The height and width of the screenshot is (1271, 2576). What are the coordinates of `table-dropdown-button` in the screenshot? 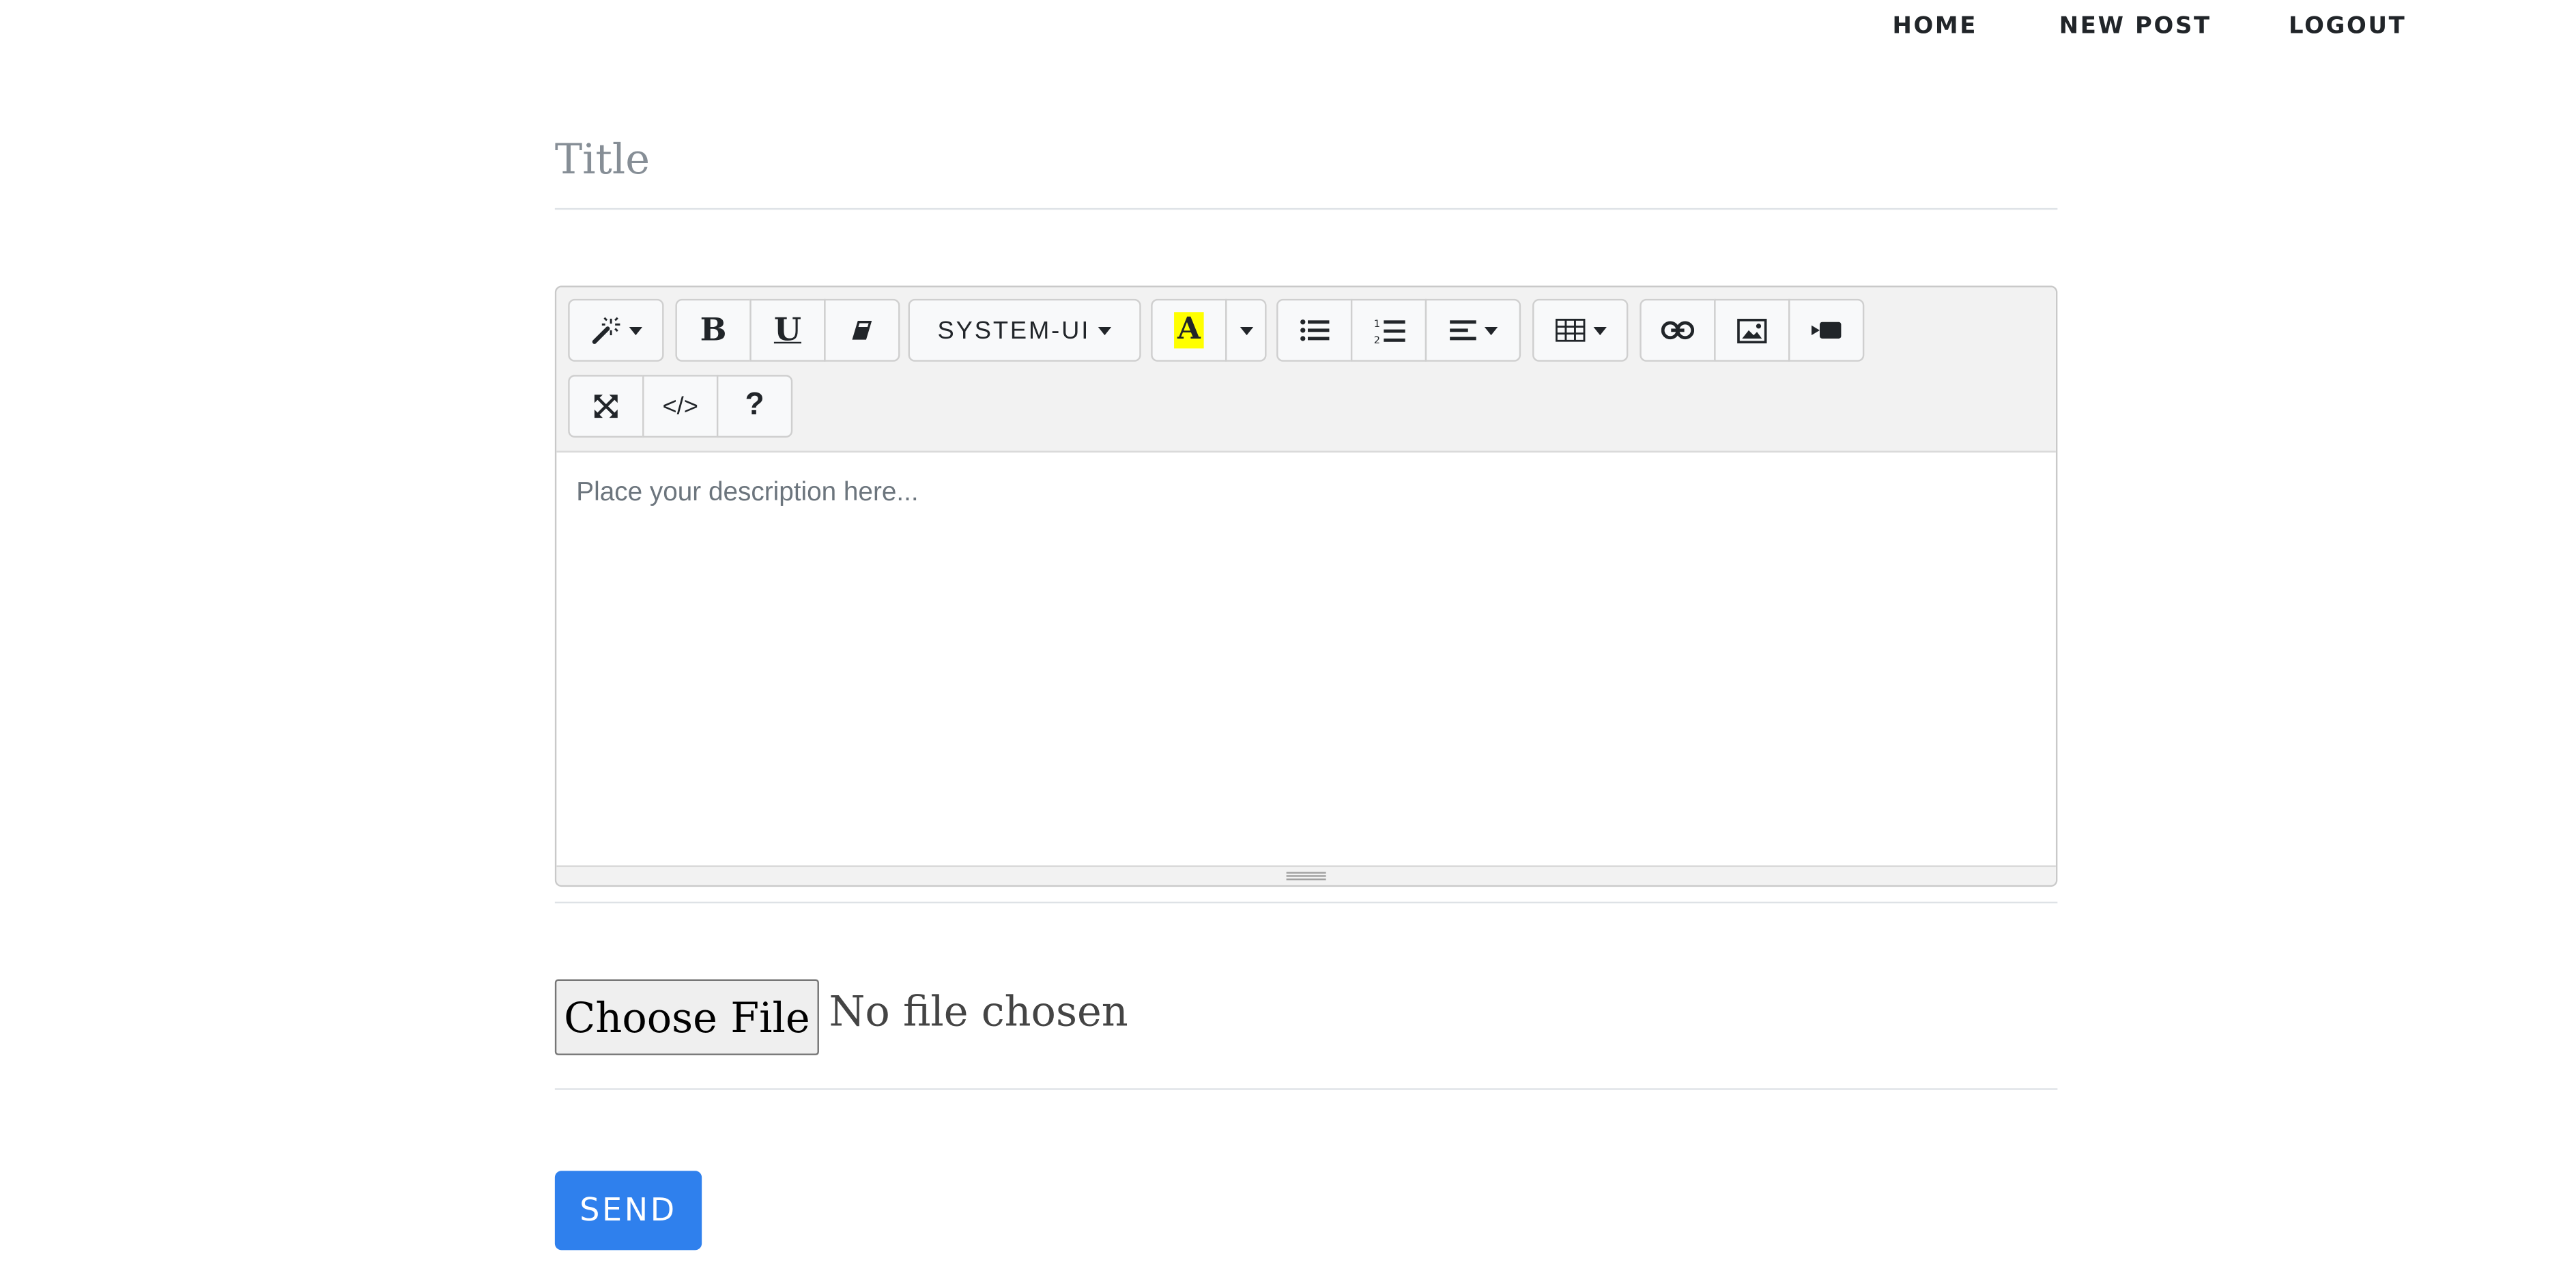 It's located at (1580, 330).